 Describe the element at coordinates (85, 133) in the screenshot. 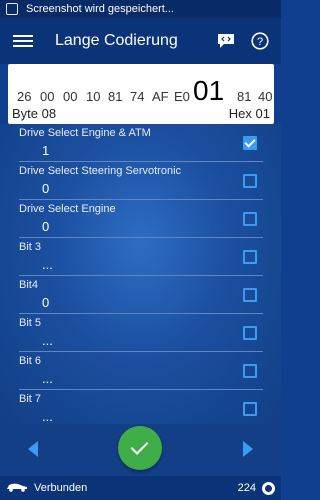

I see `bit-name: Drive Select Engine & ATM` at that location.